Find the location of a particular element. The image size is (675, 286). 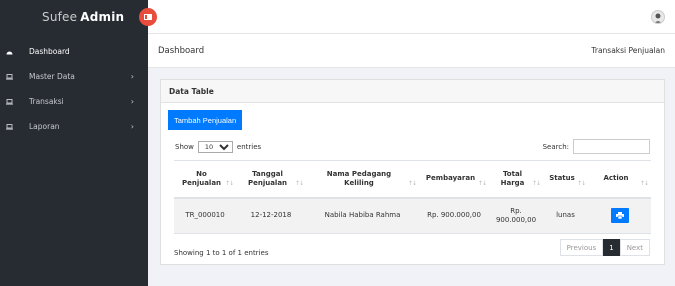

breadcrumb-current: Transaksi Penjualan is located at coordinates (628, 50).